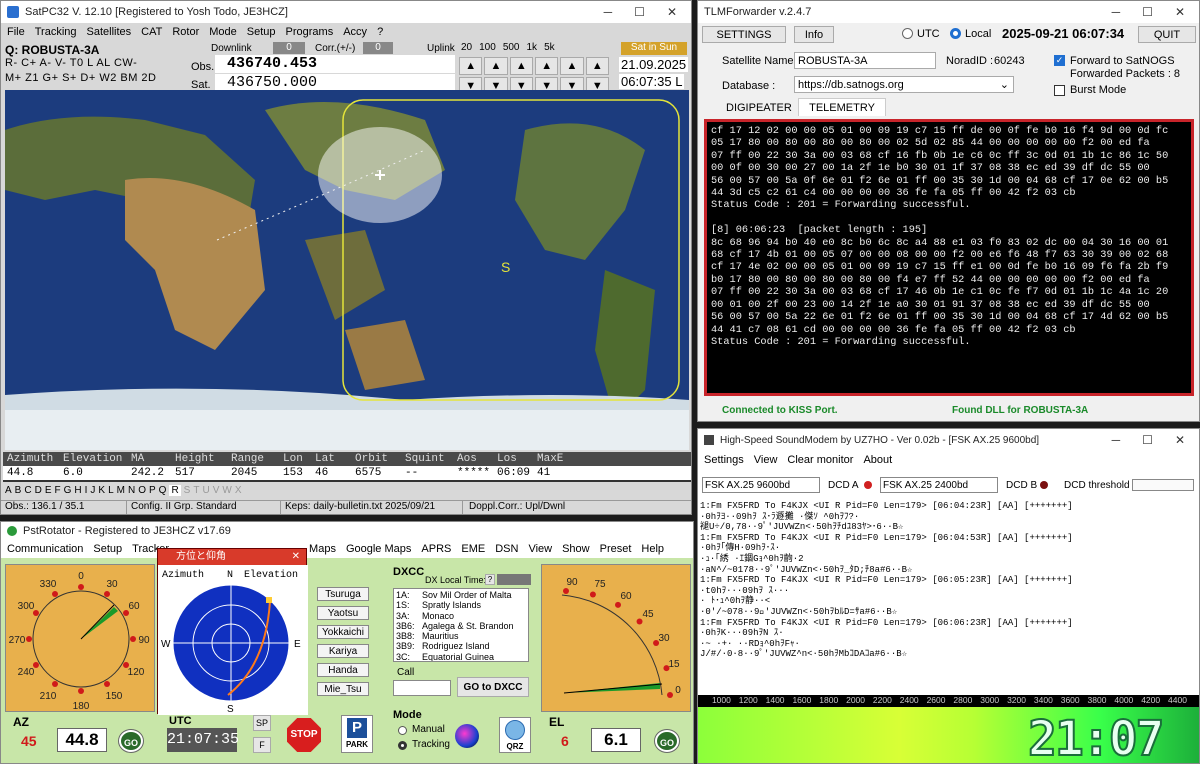  What do you see at coordinates (1163, 485) in the screenshot?
I see `dcd-threshold-slider` at bounding box center [1163, 485].